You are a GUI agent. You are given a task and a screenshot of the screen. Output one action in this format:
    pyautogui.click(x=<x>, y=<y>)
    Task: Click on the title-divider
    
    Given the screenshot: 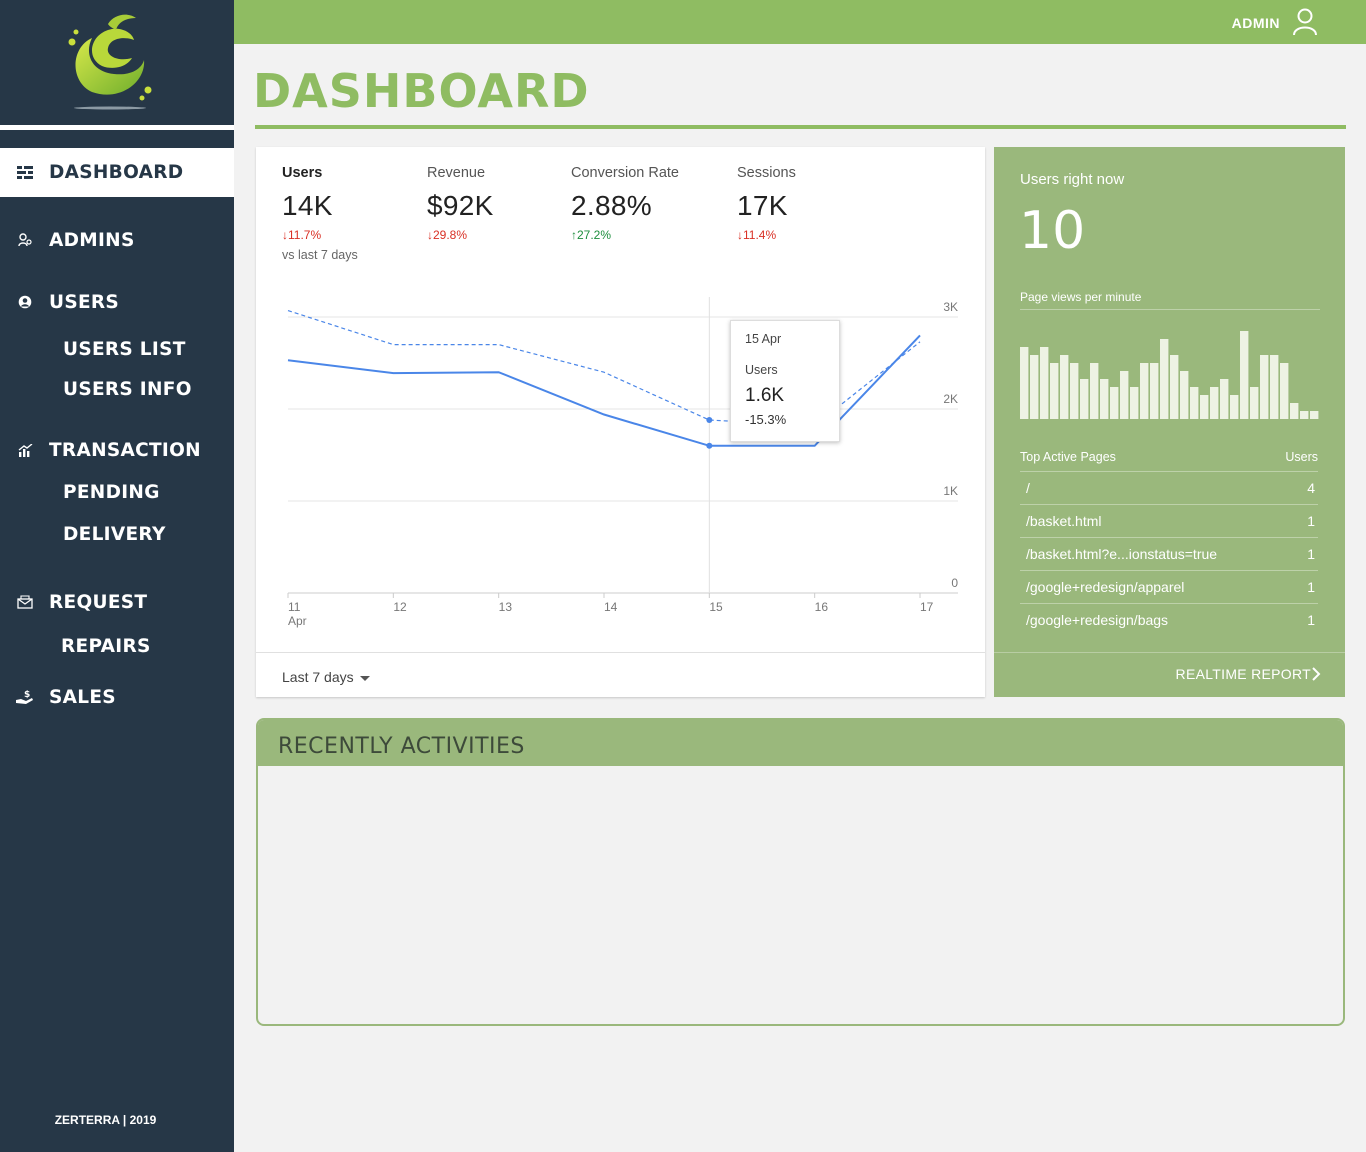 What is the action you would take?
    pyautogui.click(x=800, y=127)
    